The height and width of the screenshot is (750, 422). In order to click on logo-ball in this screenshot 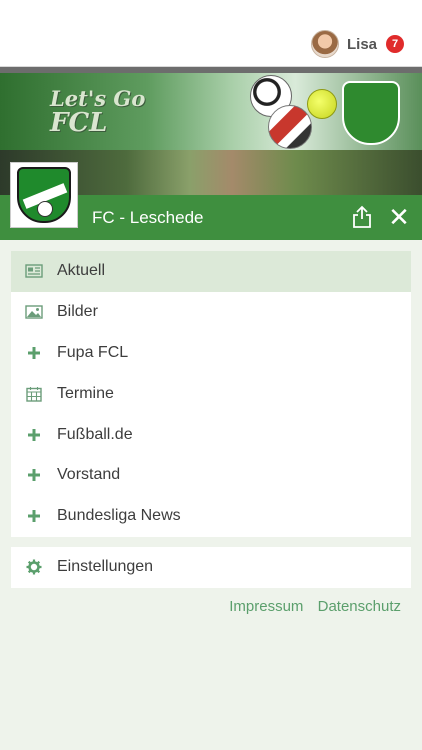, I will do `click(45, 209)`.